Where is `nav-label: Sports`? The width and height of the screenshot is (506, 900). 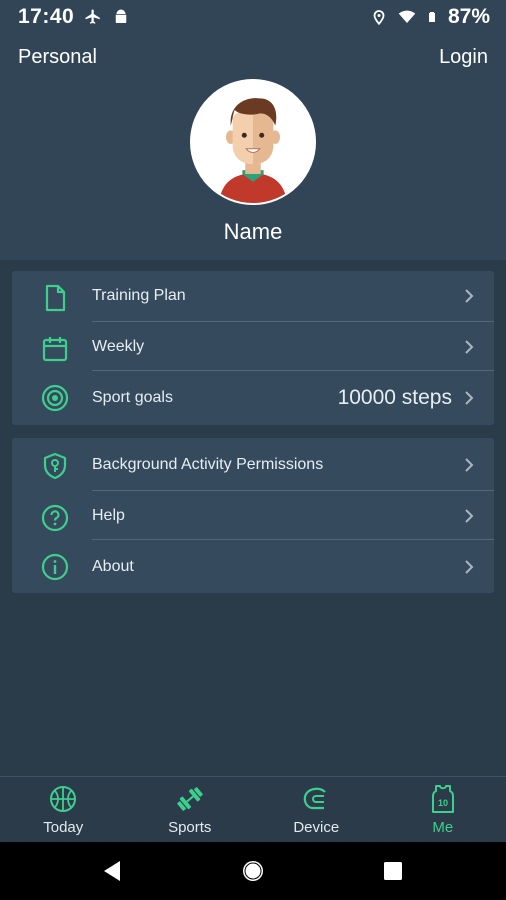 nav-label: Sports is located at coordinates (190, 827).